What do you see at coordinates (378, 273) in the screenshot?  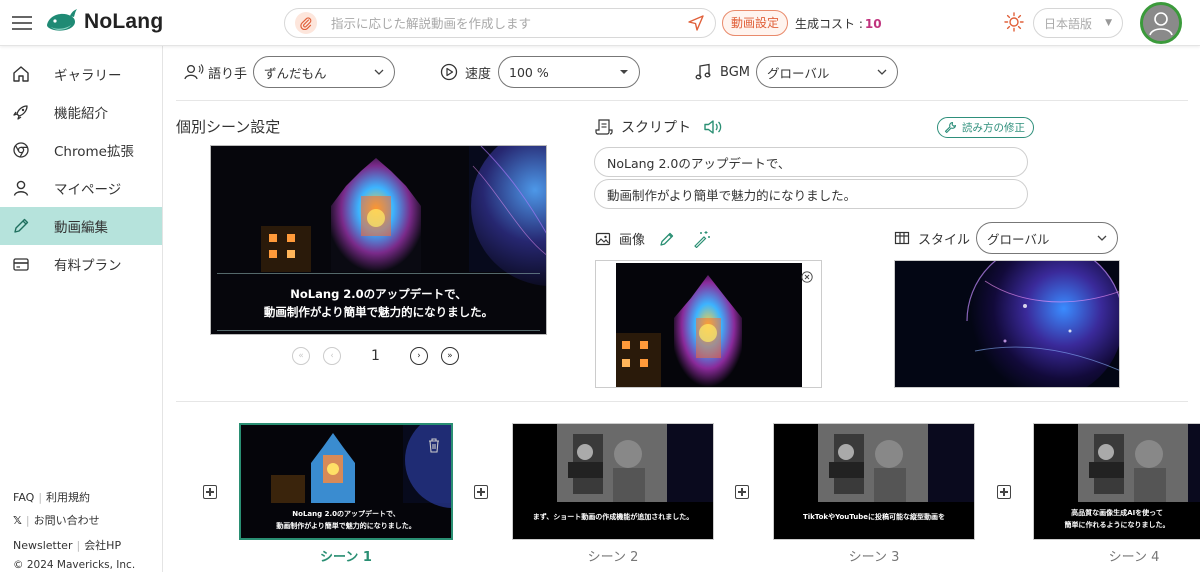 I see `caption-divider-top` at bounding box center [378, 273].